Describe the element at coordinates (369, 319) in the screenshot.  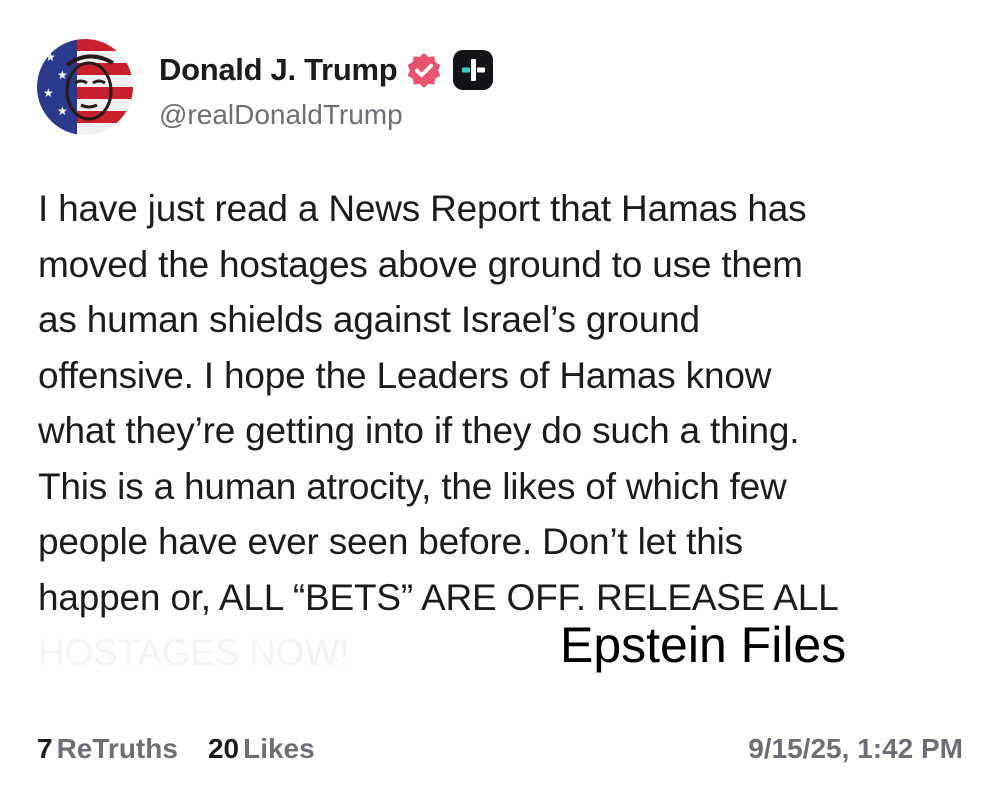
I see `post-text-line: as human shields against Israel’s ground` at that location.